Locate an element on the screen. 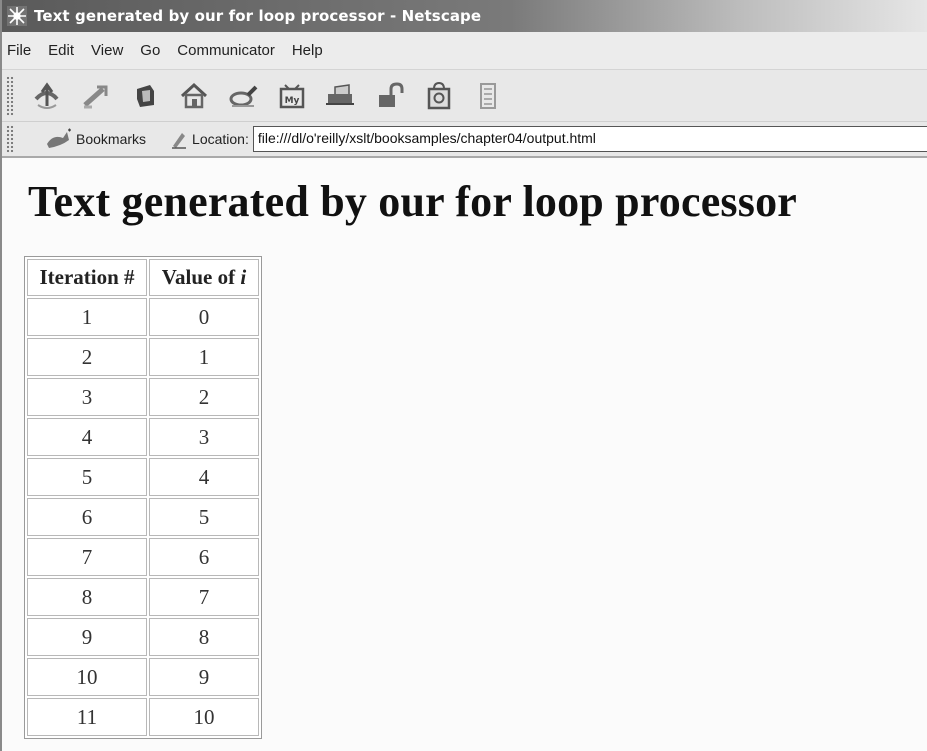 The width and height of the screenshot is (927, 751). my-netscape-icon: My is located at coordinates (292, 95).